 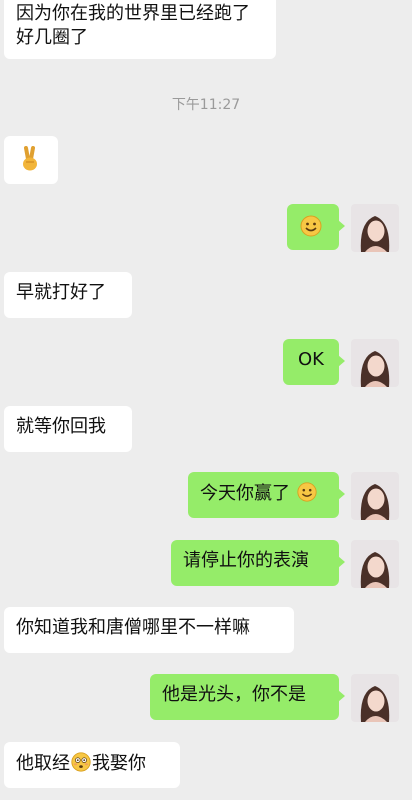 I want to click on message-text: 你知道我和唐僧哪里不一样嘛, so click(x=133, y=627).